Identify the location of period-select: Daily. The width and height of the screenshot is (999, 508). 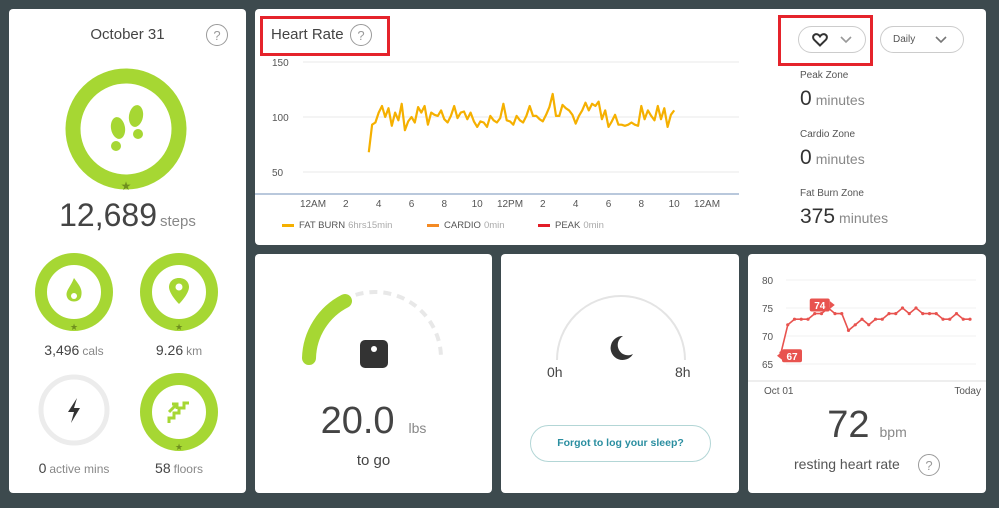
(922, 39).